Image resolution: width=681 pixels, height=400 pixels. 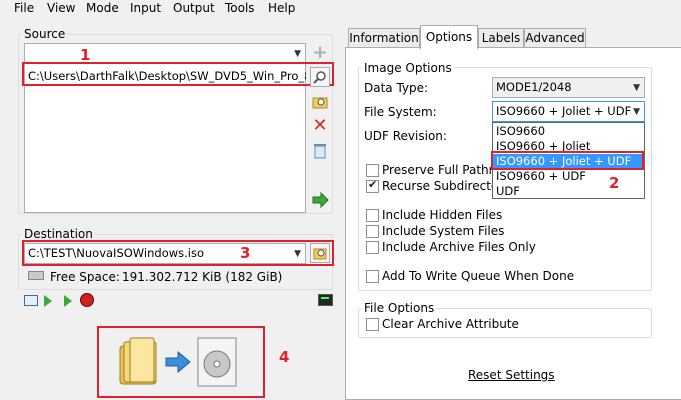 What do you see at coordinates (568, 131) in the screenshot?
I see `file-system-option-iso9660: ISO9660` at bounding box center [568, 131].